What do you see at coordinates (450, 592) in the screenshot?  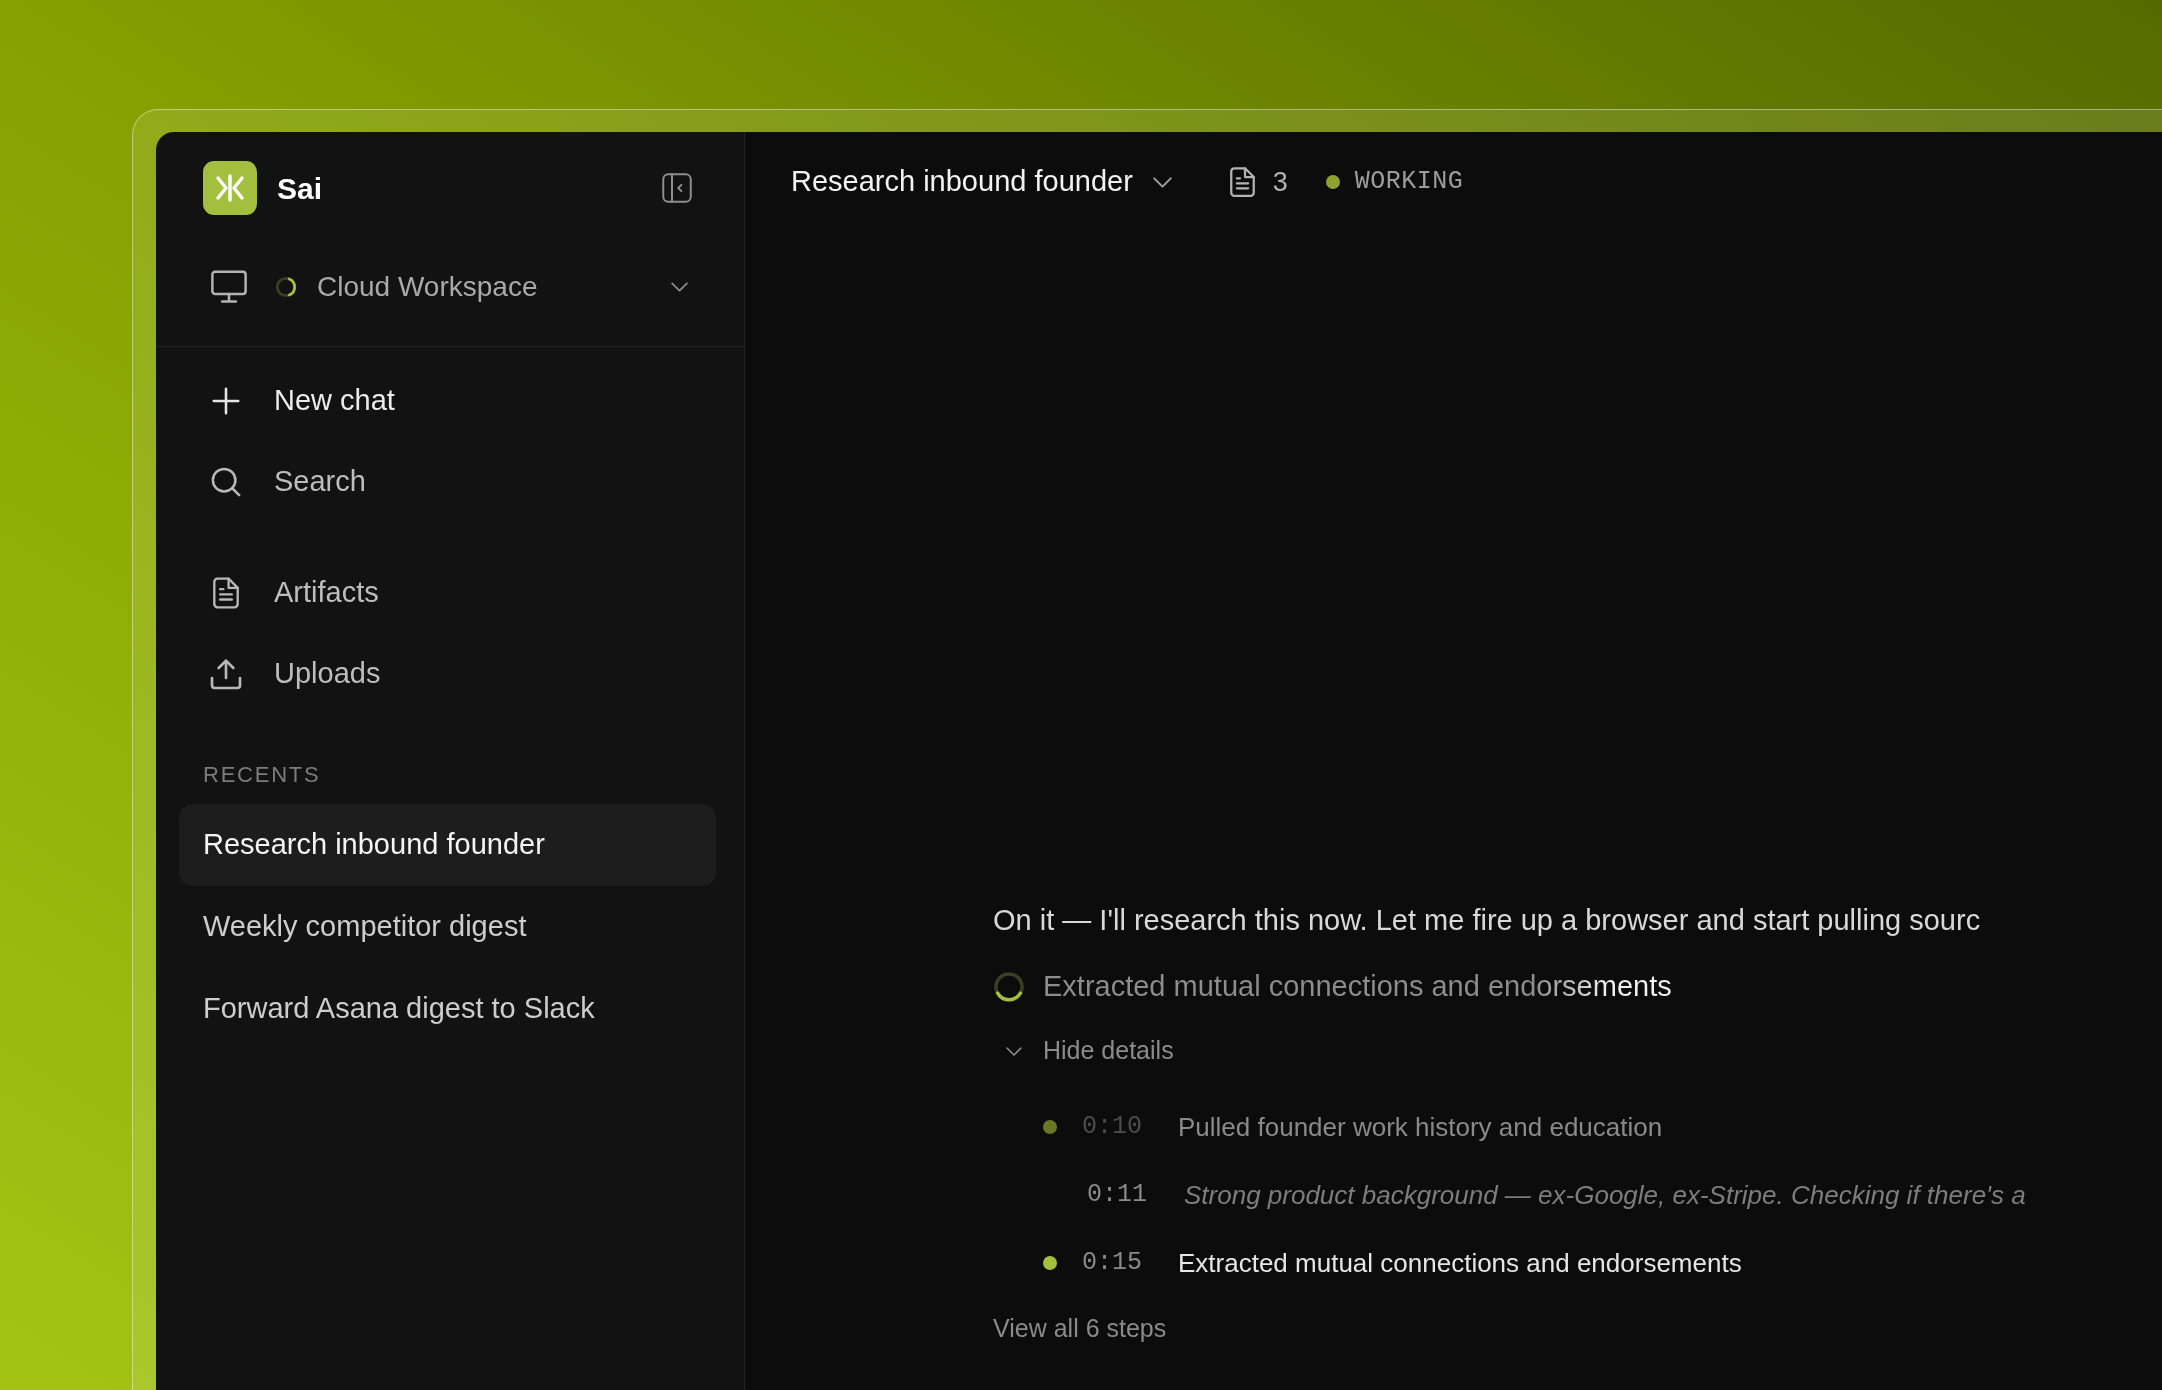 I see `sidebar-nav-item: Artifacts` at bounding box center [450, 592].